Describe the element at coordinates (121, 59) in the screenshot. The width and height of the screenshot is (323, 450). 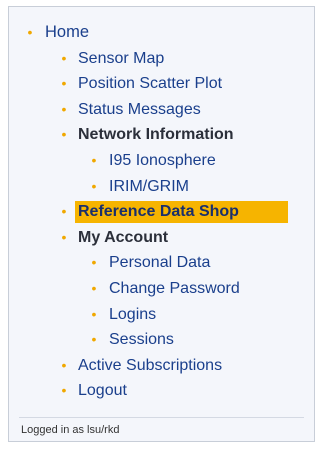
I see `nav-item-label: Sensor Map` at that location.